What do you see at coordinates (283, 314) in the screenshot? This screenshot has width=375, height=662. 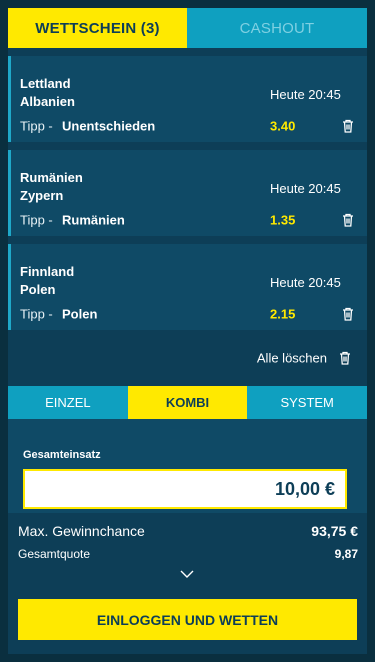 I see `odds-value: 2.15` at bounding box center [283, 314].